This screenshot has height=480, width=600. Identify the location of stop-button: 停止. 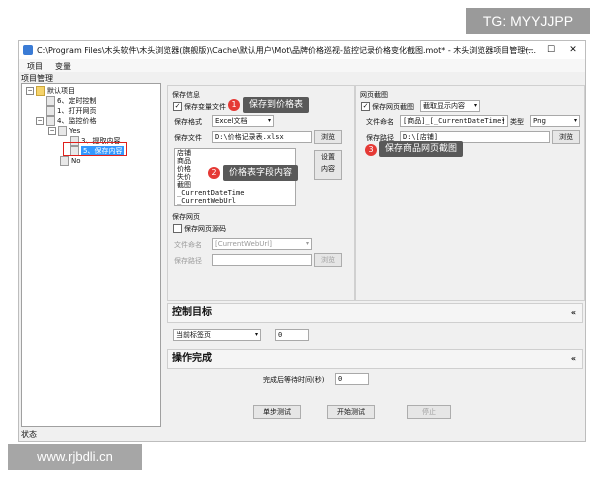
(429, 412).